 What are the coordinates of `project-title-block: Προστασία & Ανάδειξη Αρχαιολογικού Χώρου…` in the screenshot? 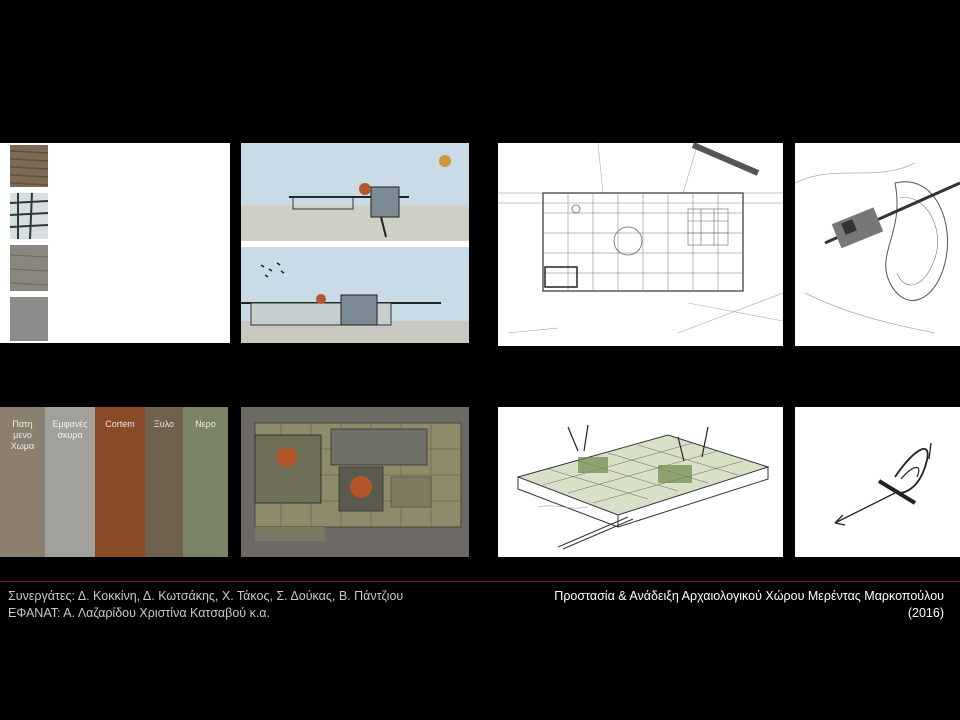 It's located at (749, 605).